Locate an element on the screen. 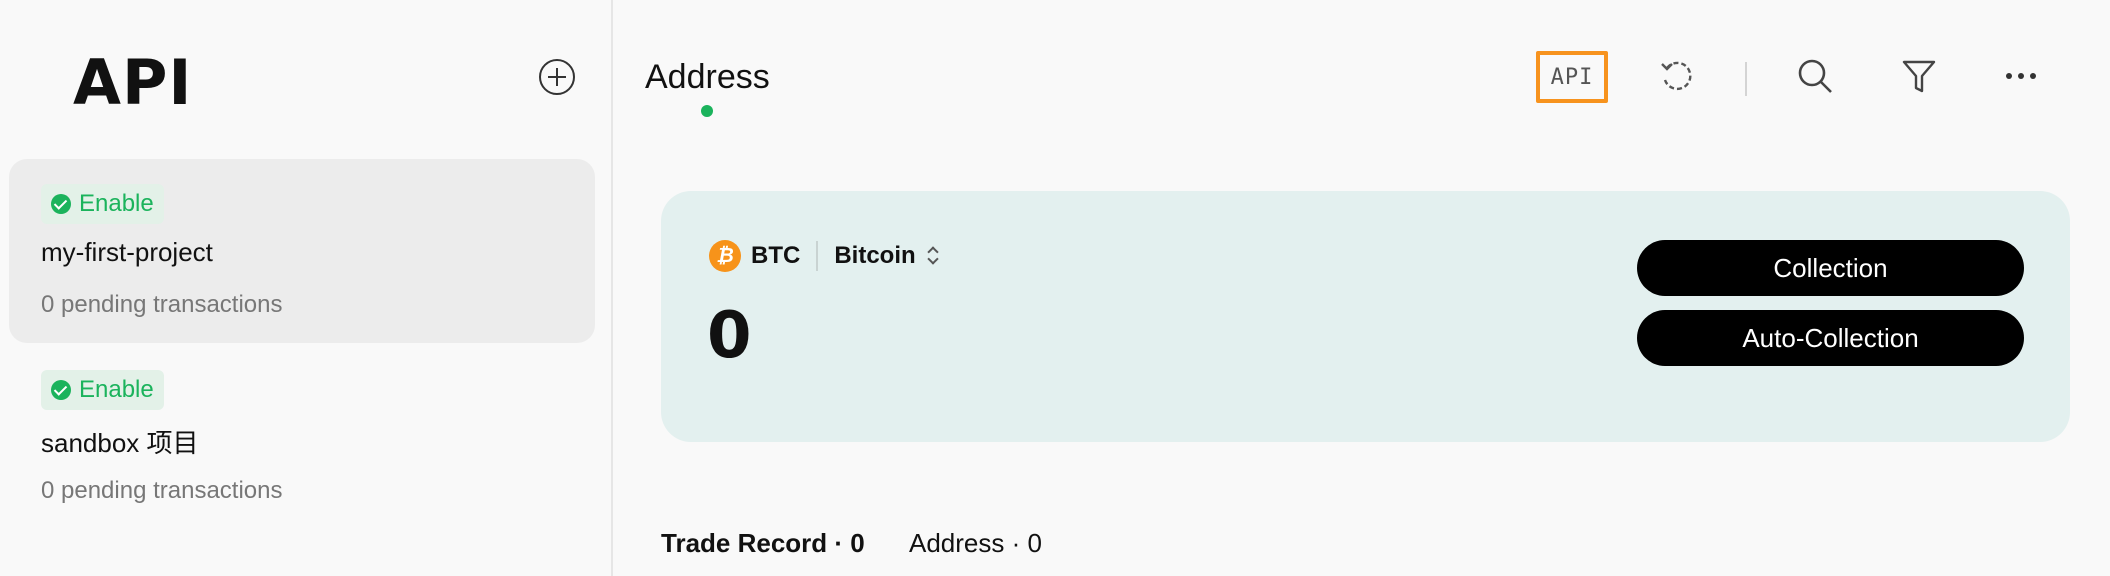  collection-button: Collection is located at coordinates (1830, 268).